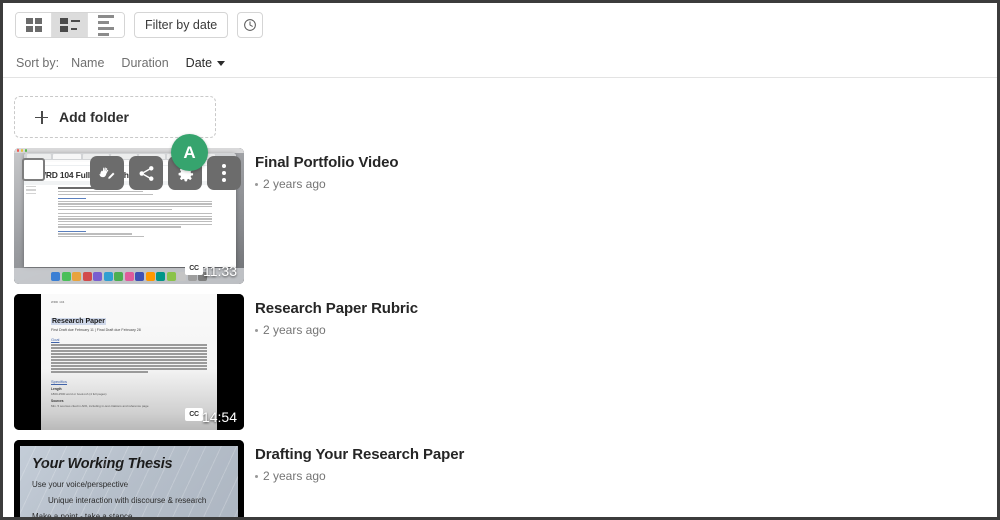  What do you see at coordinates (38, 63) in the screenshot?
I see `sort-by-label: Sort by:` at bounding box center [38, 63].